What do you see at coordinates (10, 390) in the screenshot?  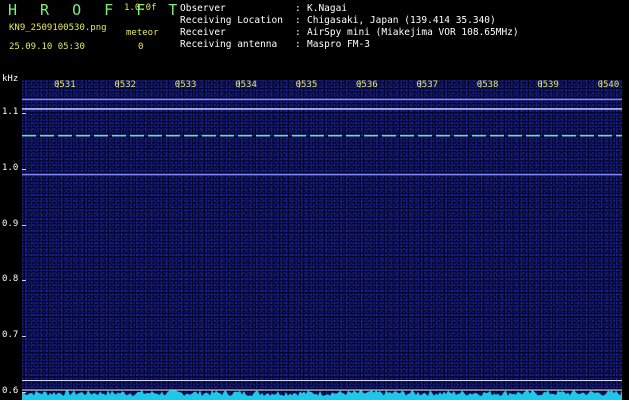 I see `frequency-label: 0.6` at bounding box center [10, 390].